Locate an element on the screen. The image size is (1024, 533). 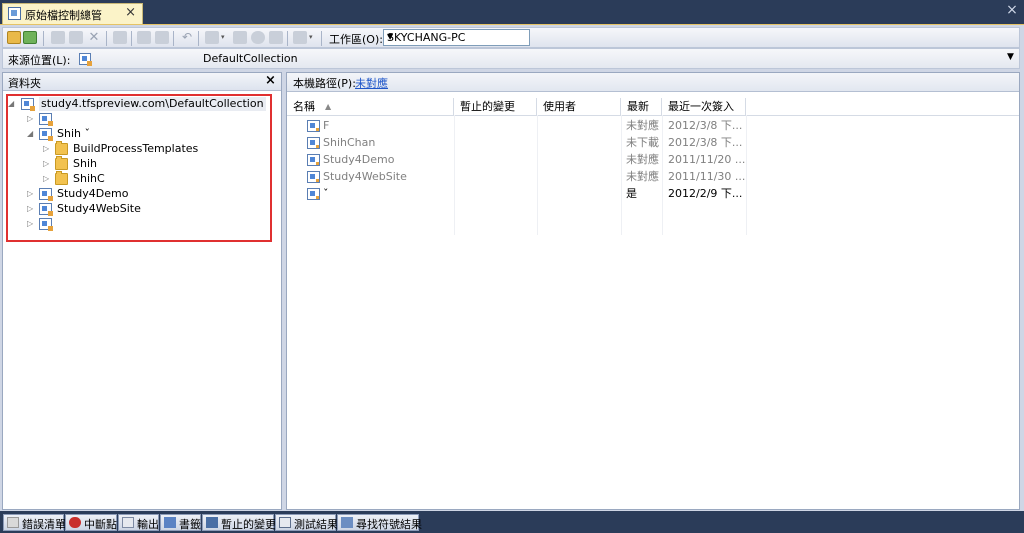
tab-output: 輸出 is located at coordinates (138, 522).